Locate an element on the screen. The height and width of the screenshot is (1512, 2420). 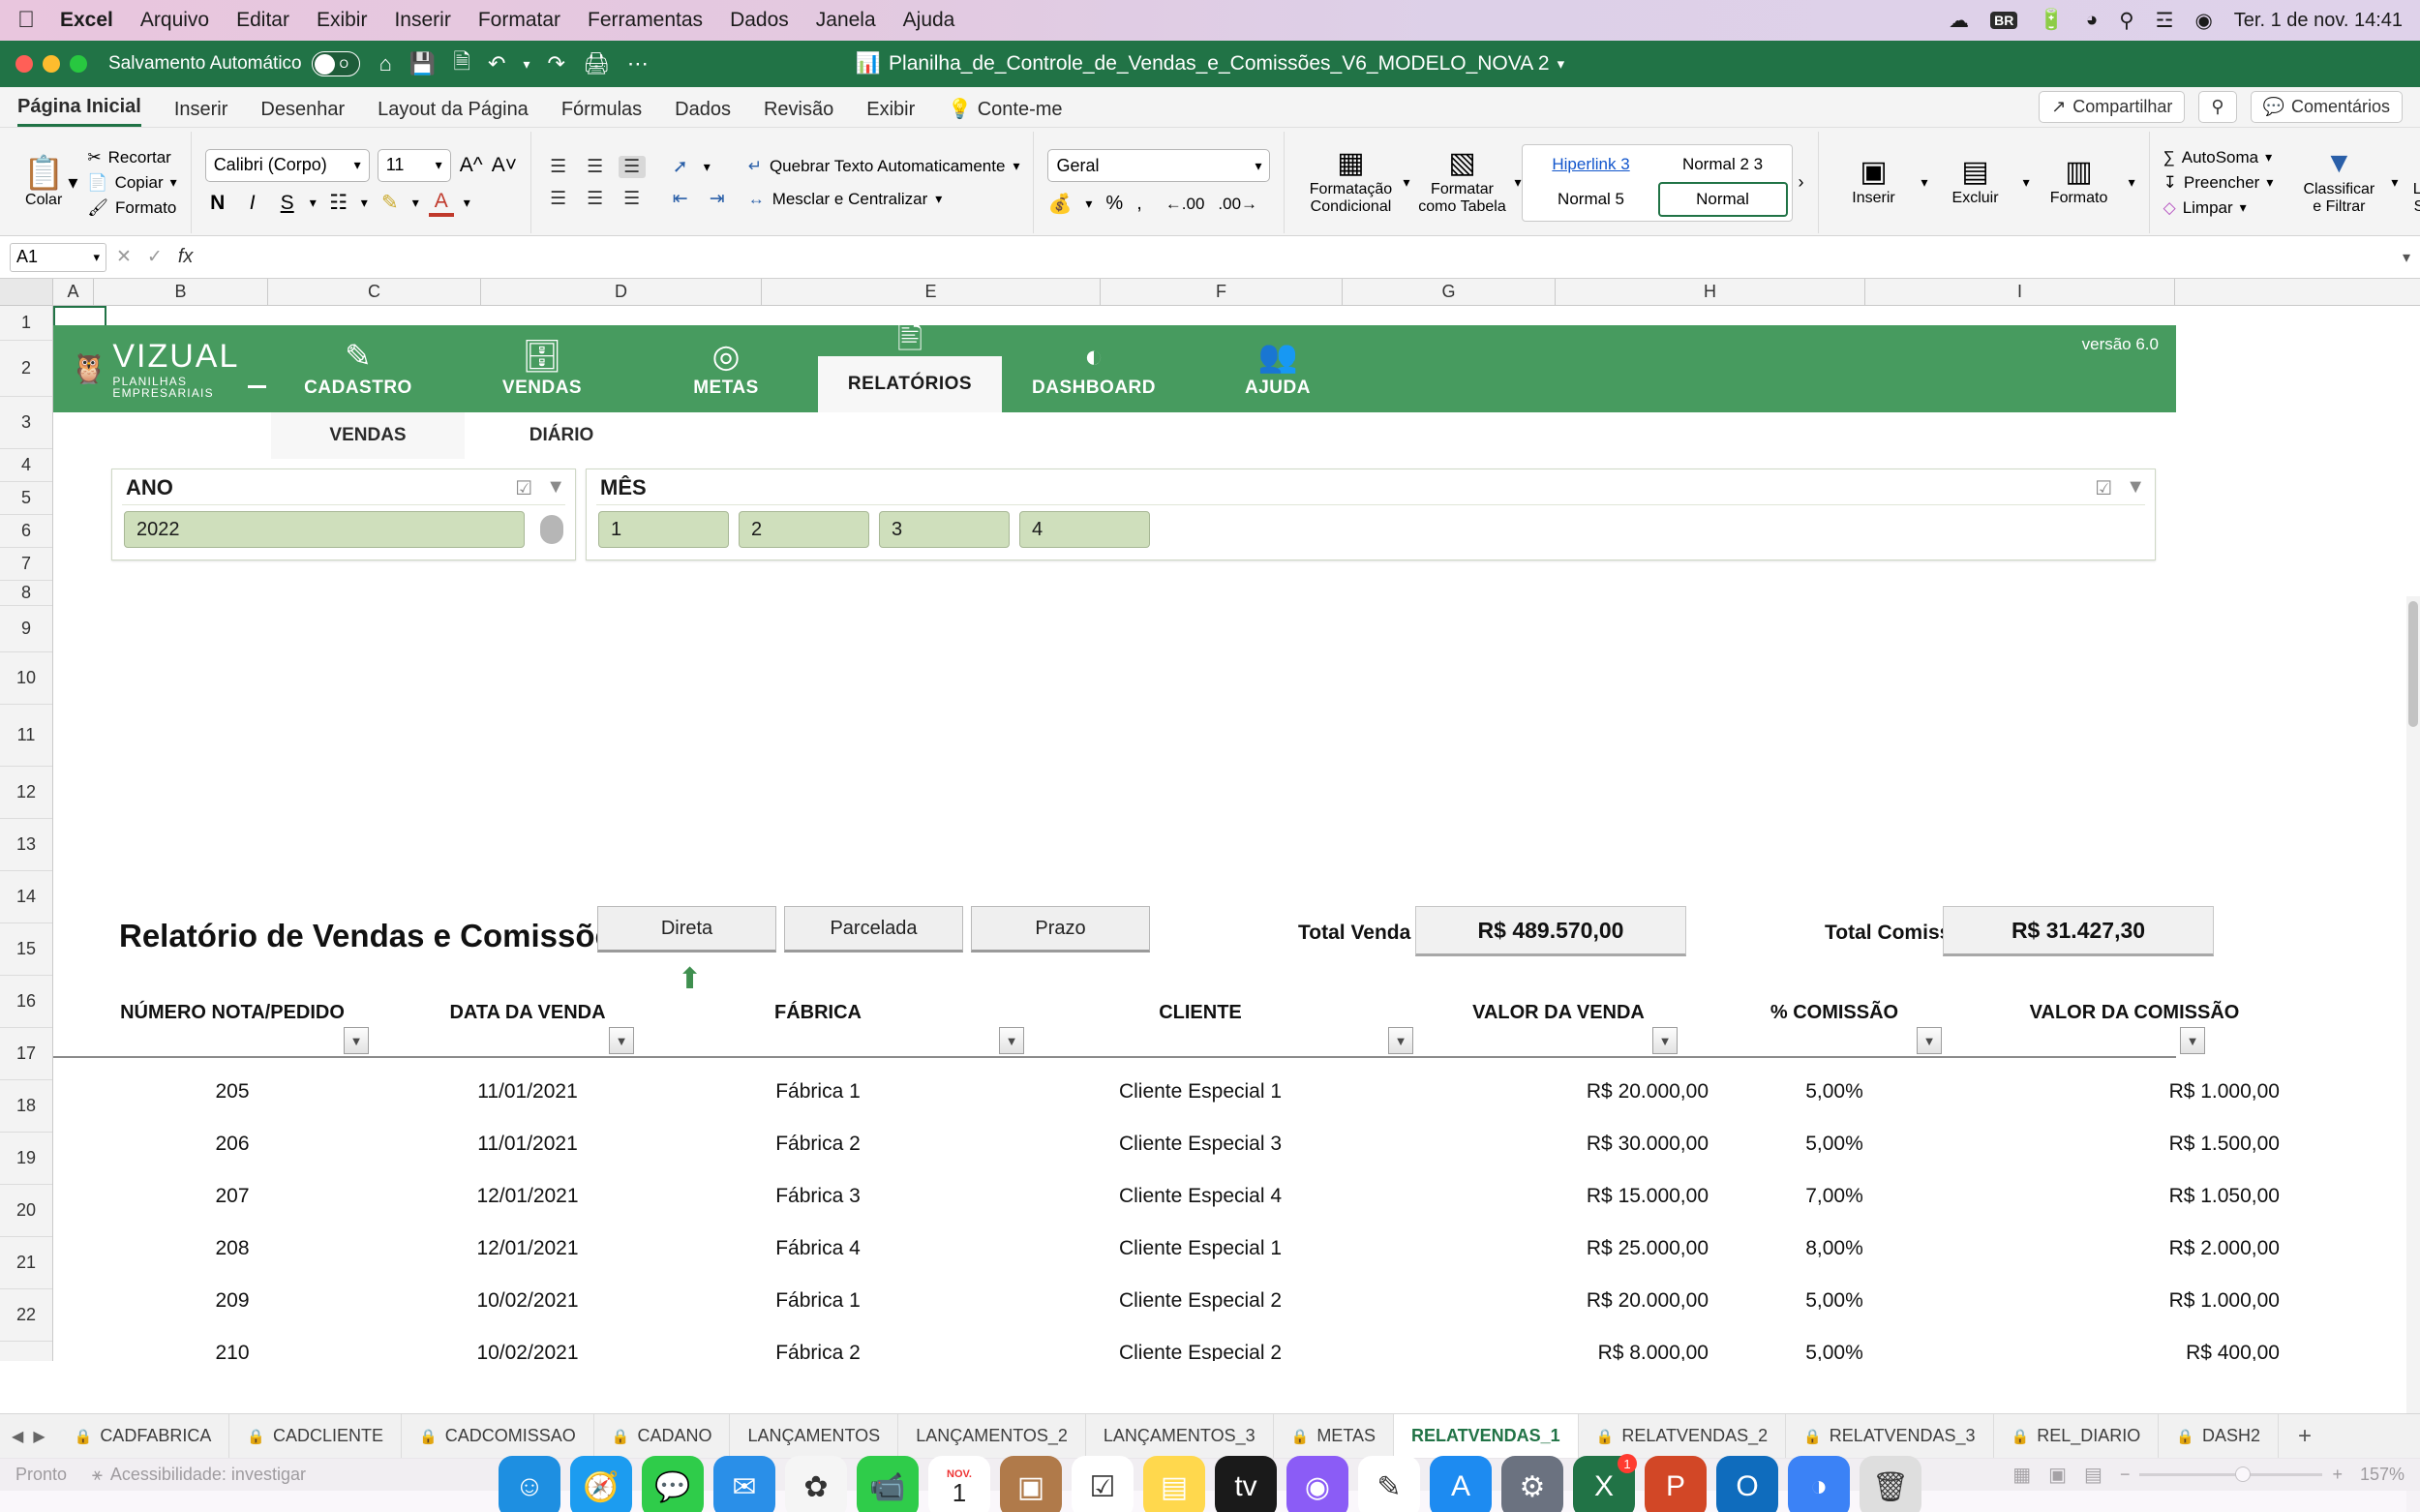
filter-button-numero: ▼ is located at coordinates (356, 1040).